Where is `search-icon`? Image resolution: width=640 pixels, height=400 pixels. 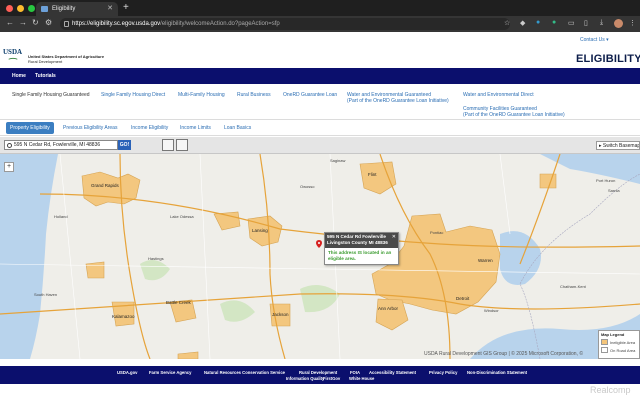 search-icon is located at coordinates (9, 145).